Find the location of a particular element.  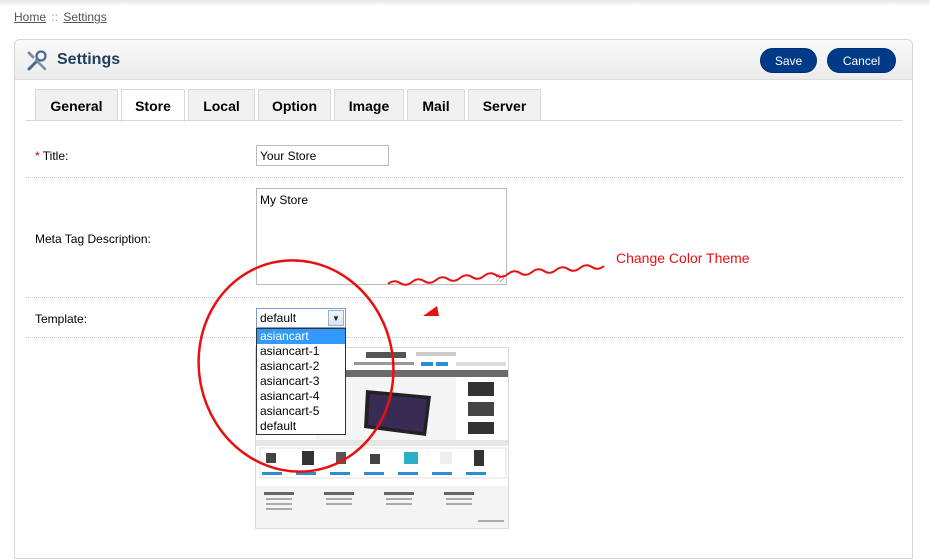

tools-icon is located at coordinates (37, 61).